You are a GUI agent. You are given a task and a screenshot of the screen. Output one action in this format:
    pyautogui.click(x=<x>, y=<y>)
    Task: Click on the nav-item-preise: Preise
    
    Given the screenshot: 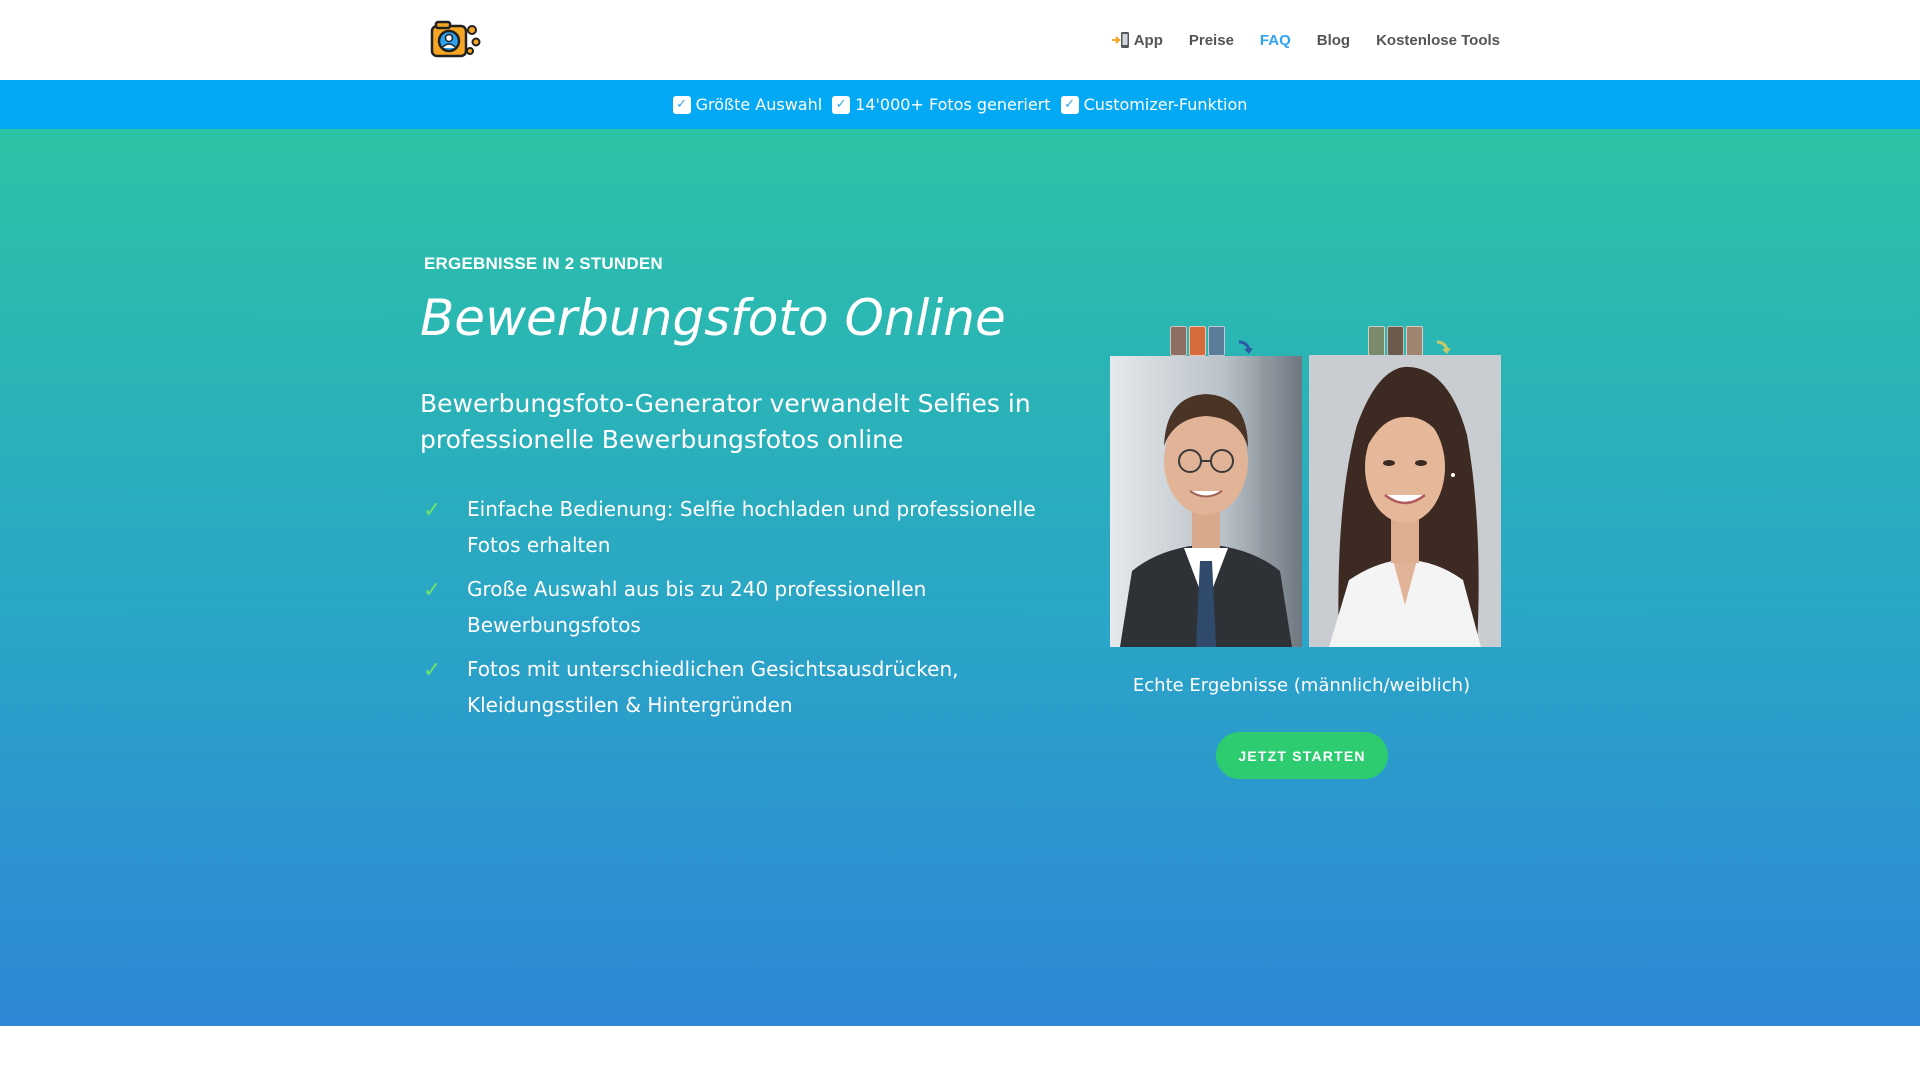 What is the action you would take?
    pyautogui.click(x=1211, y=40)
    